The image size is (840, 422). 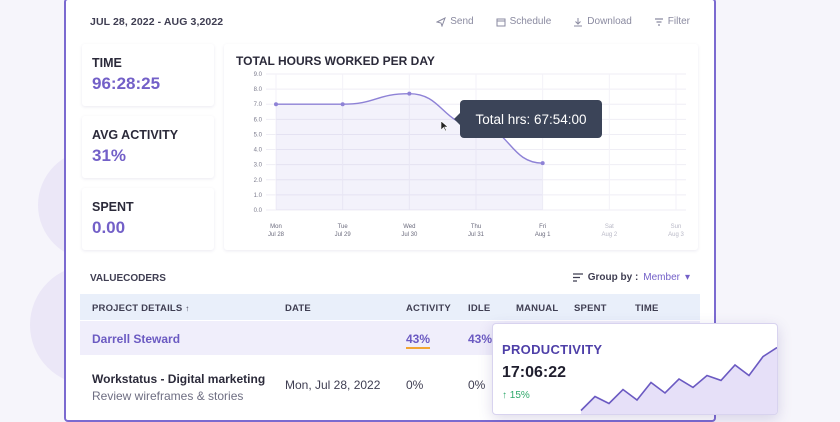 What do you see at coordinates (479, 308) in the screenshot?
I see `col-idle: IDLE` at bounding box center [479, 308].